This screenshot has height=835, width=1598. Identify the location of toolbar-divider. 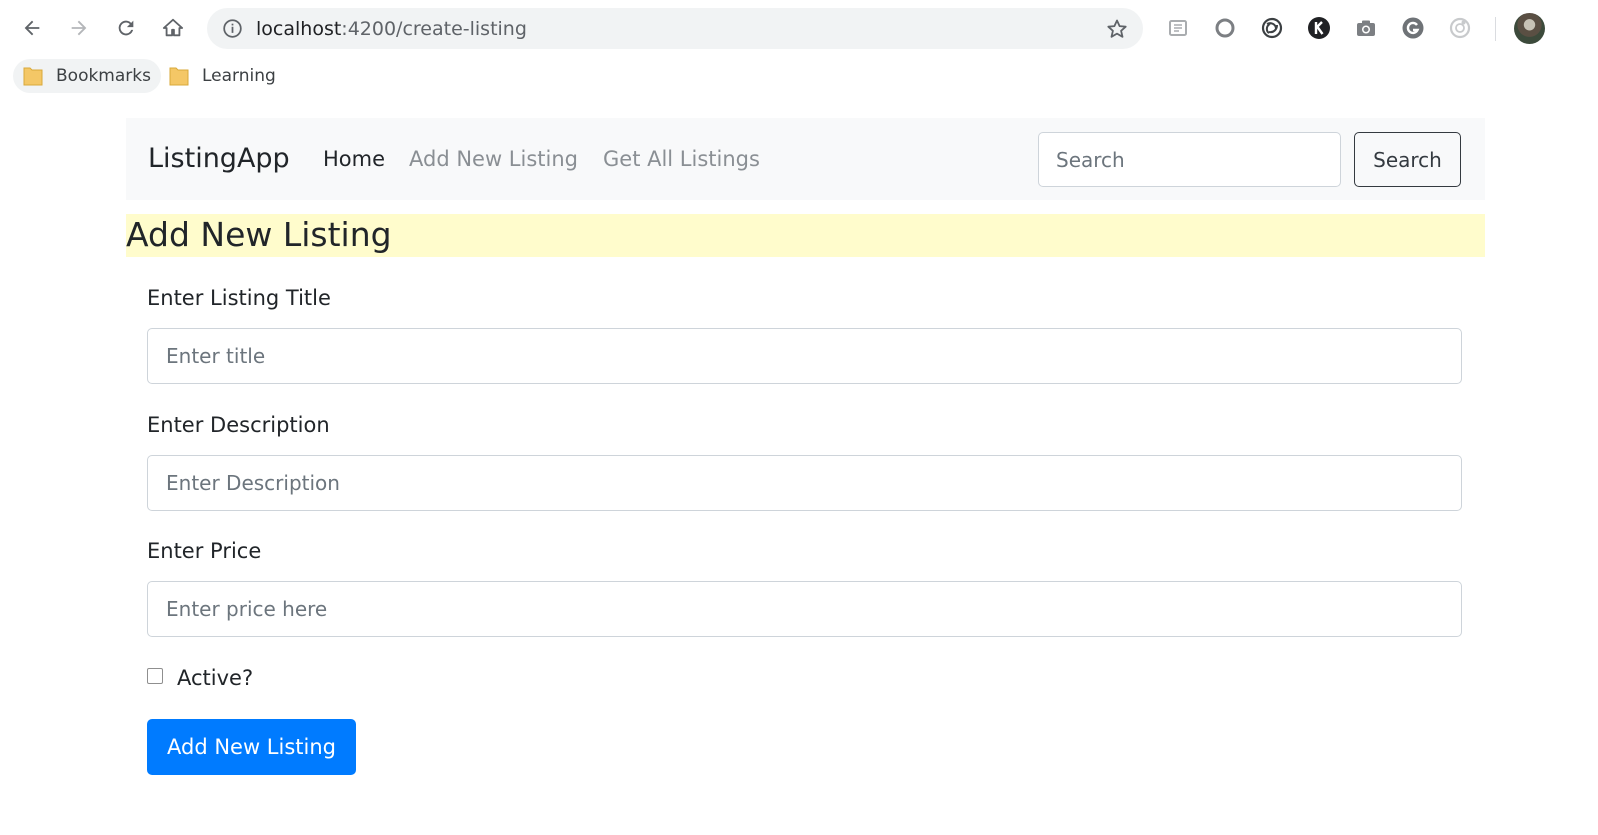
(1495, 29).